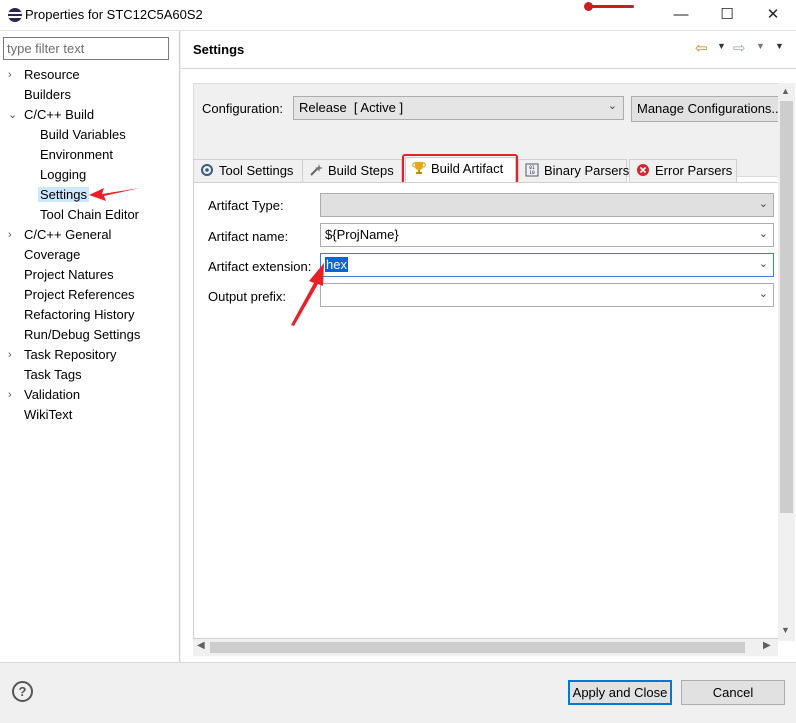 This screenshot has width=796, height=723. I want to click on tree-item-run-debug-settings: Run/Debug Settings, so click(82, 335).